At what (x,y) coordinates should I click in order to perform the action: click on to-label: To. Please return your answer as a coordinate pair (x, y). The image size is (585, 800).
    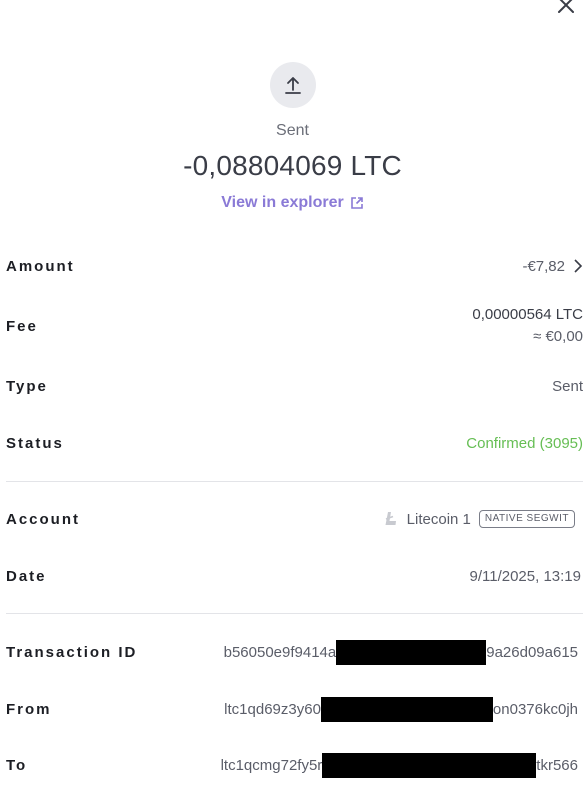
    Looking at the image, I should click on (17, 765).